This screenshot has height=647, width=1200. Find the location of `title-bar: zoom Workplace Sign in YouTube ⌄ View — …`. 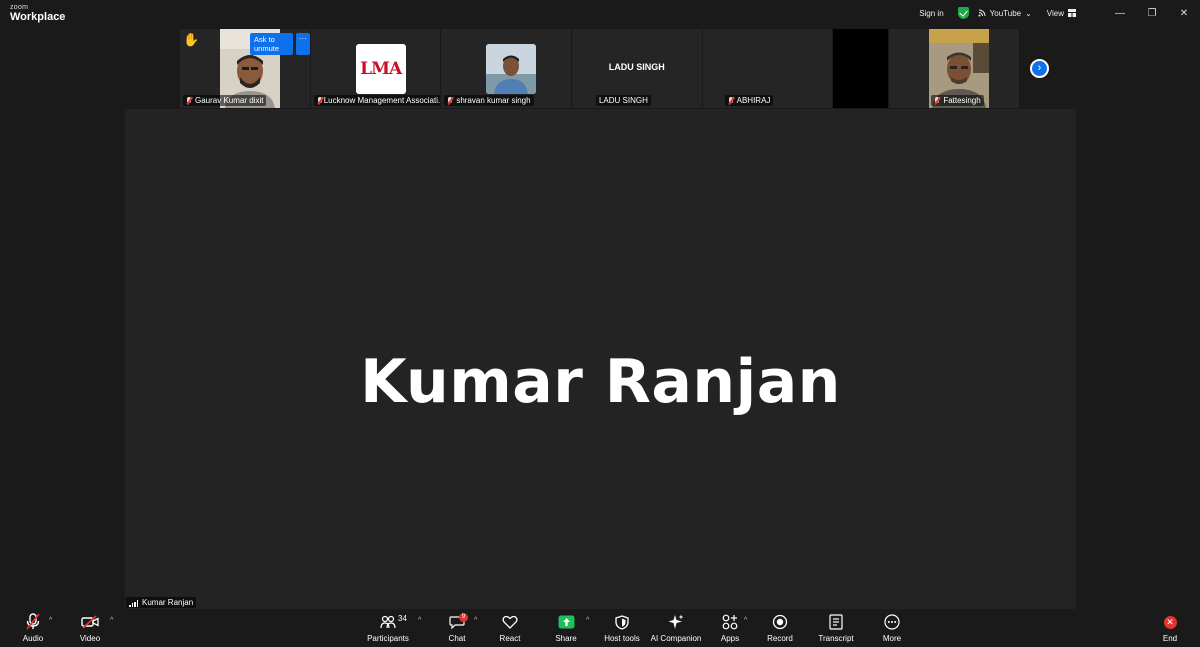

title-bar: zoom Workplace Sign in YouTube ⌄ View — … is located at coordinates (600, 14).